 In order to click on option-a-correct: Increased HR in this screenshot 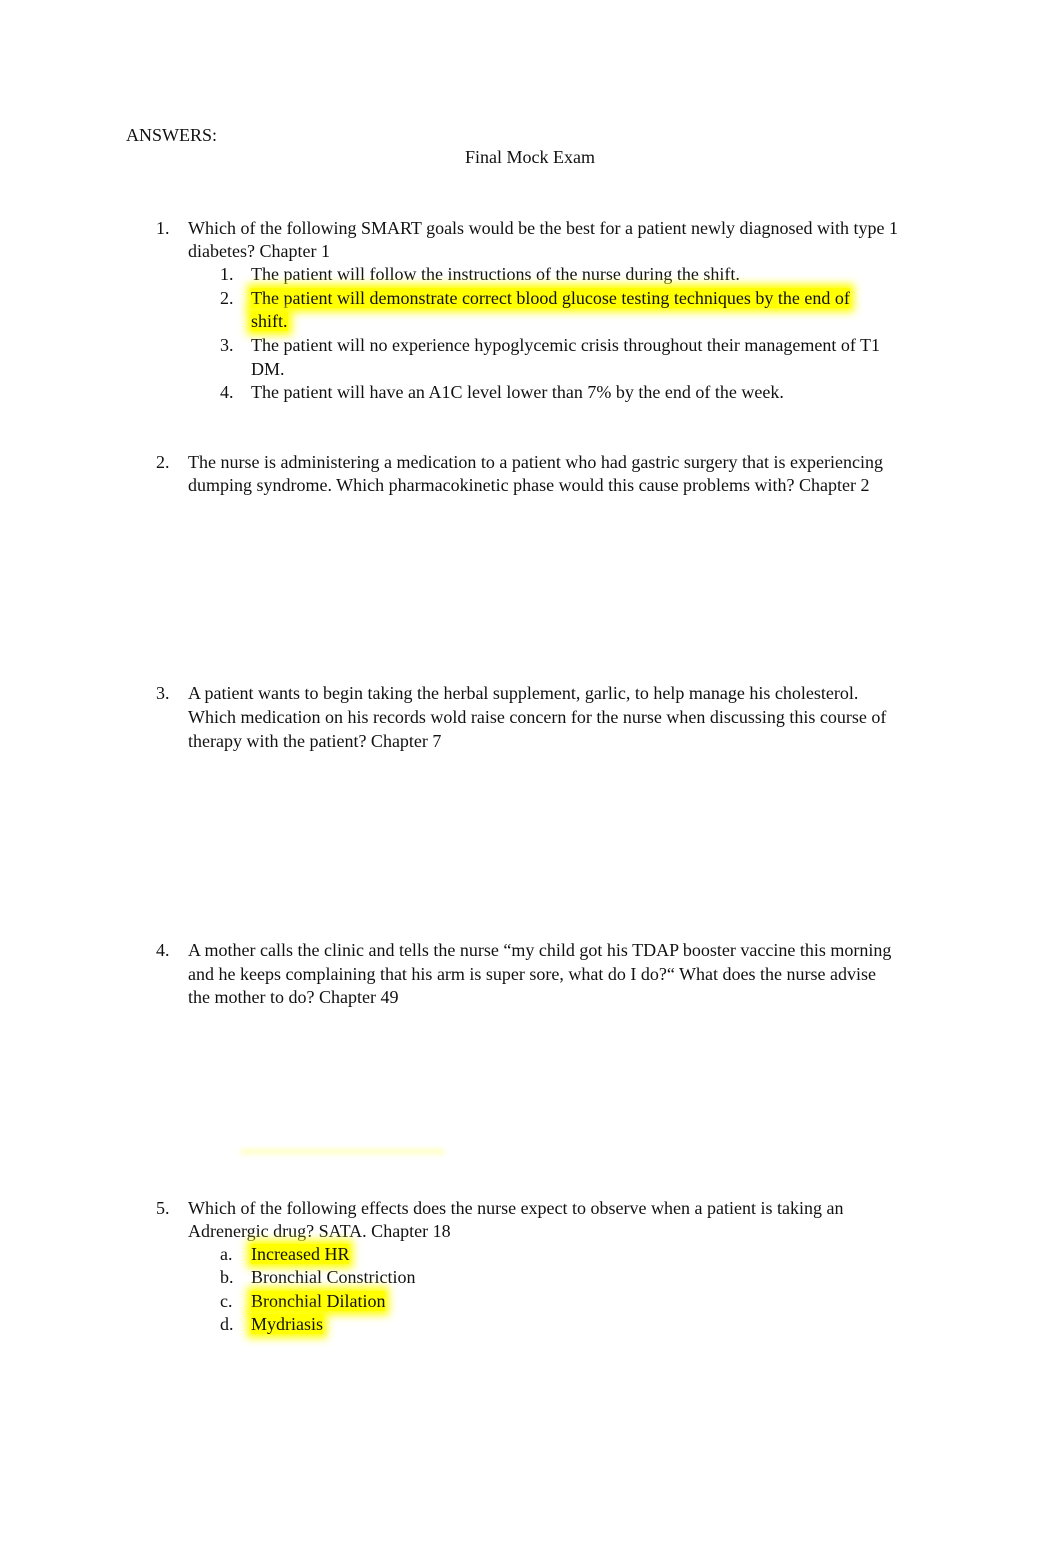, I will do `click(300, 1254)`.